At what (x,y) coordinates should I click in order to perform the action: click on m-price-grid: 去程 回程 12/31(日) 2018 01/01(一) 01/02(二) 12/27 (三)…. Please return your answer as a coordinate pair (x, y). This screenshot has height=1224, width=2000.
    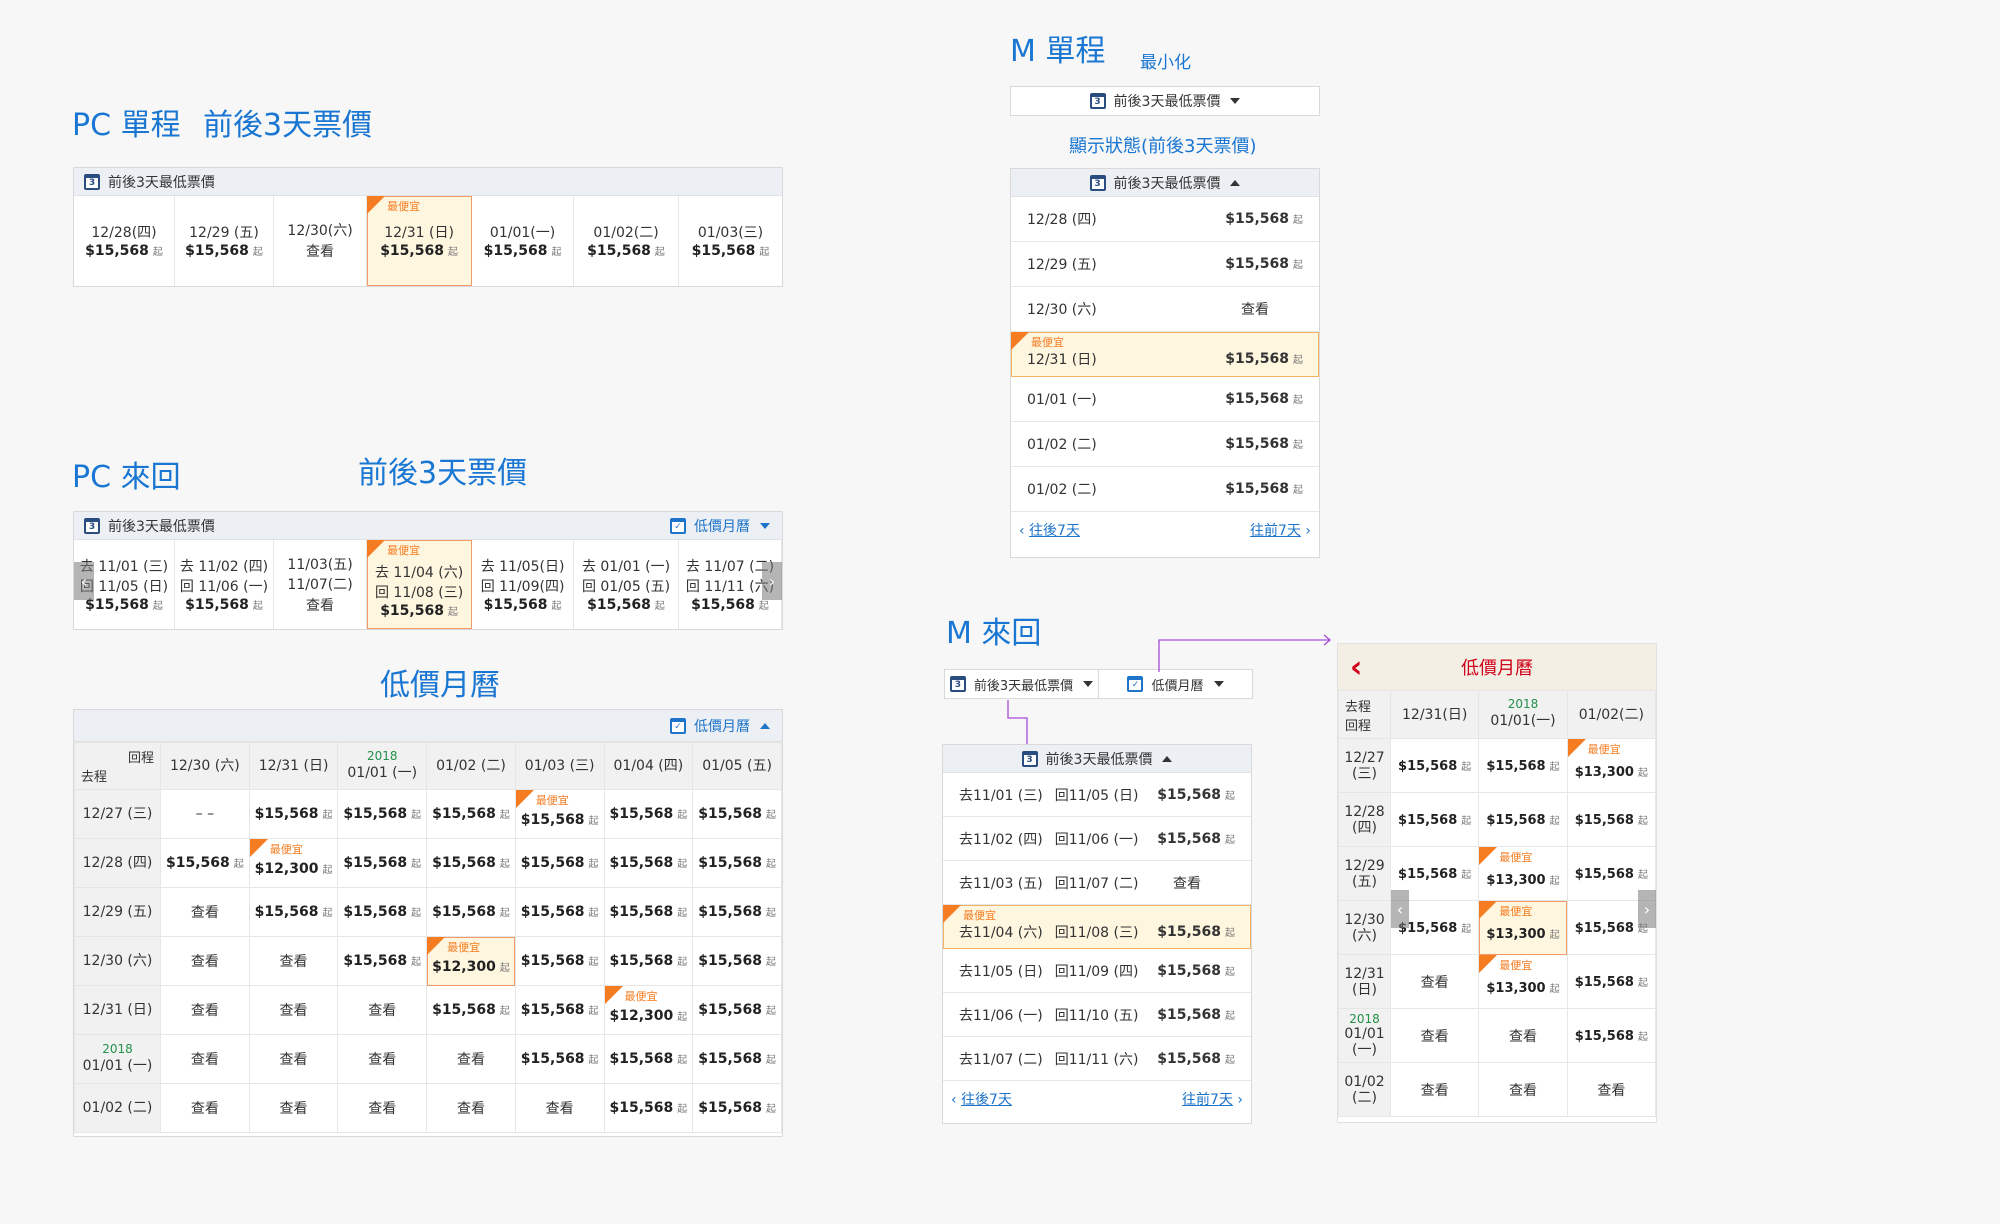
    Looking at the image, I should click on (1497, 903).